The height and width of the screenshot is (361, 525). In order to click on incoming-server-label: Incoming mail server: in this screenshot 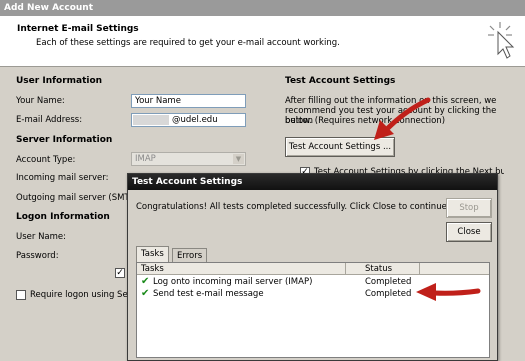, I will do `click(62, 178)`.